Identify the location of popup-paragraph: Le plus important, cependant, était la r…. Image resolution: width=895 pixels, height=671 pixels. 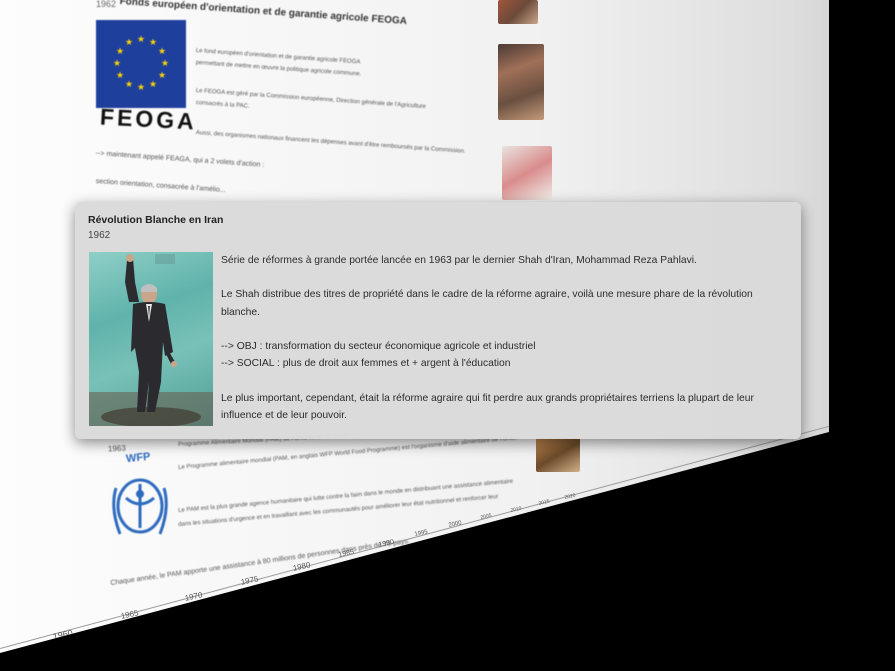
(487, 406).